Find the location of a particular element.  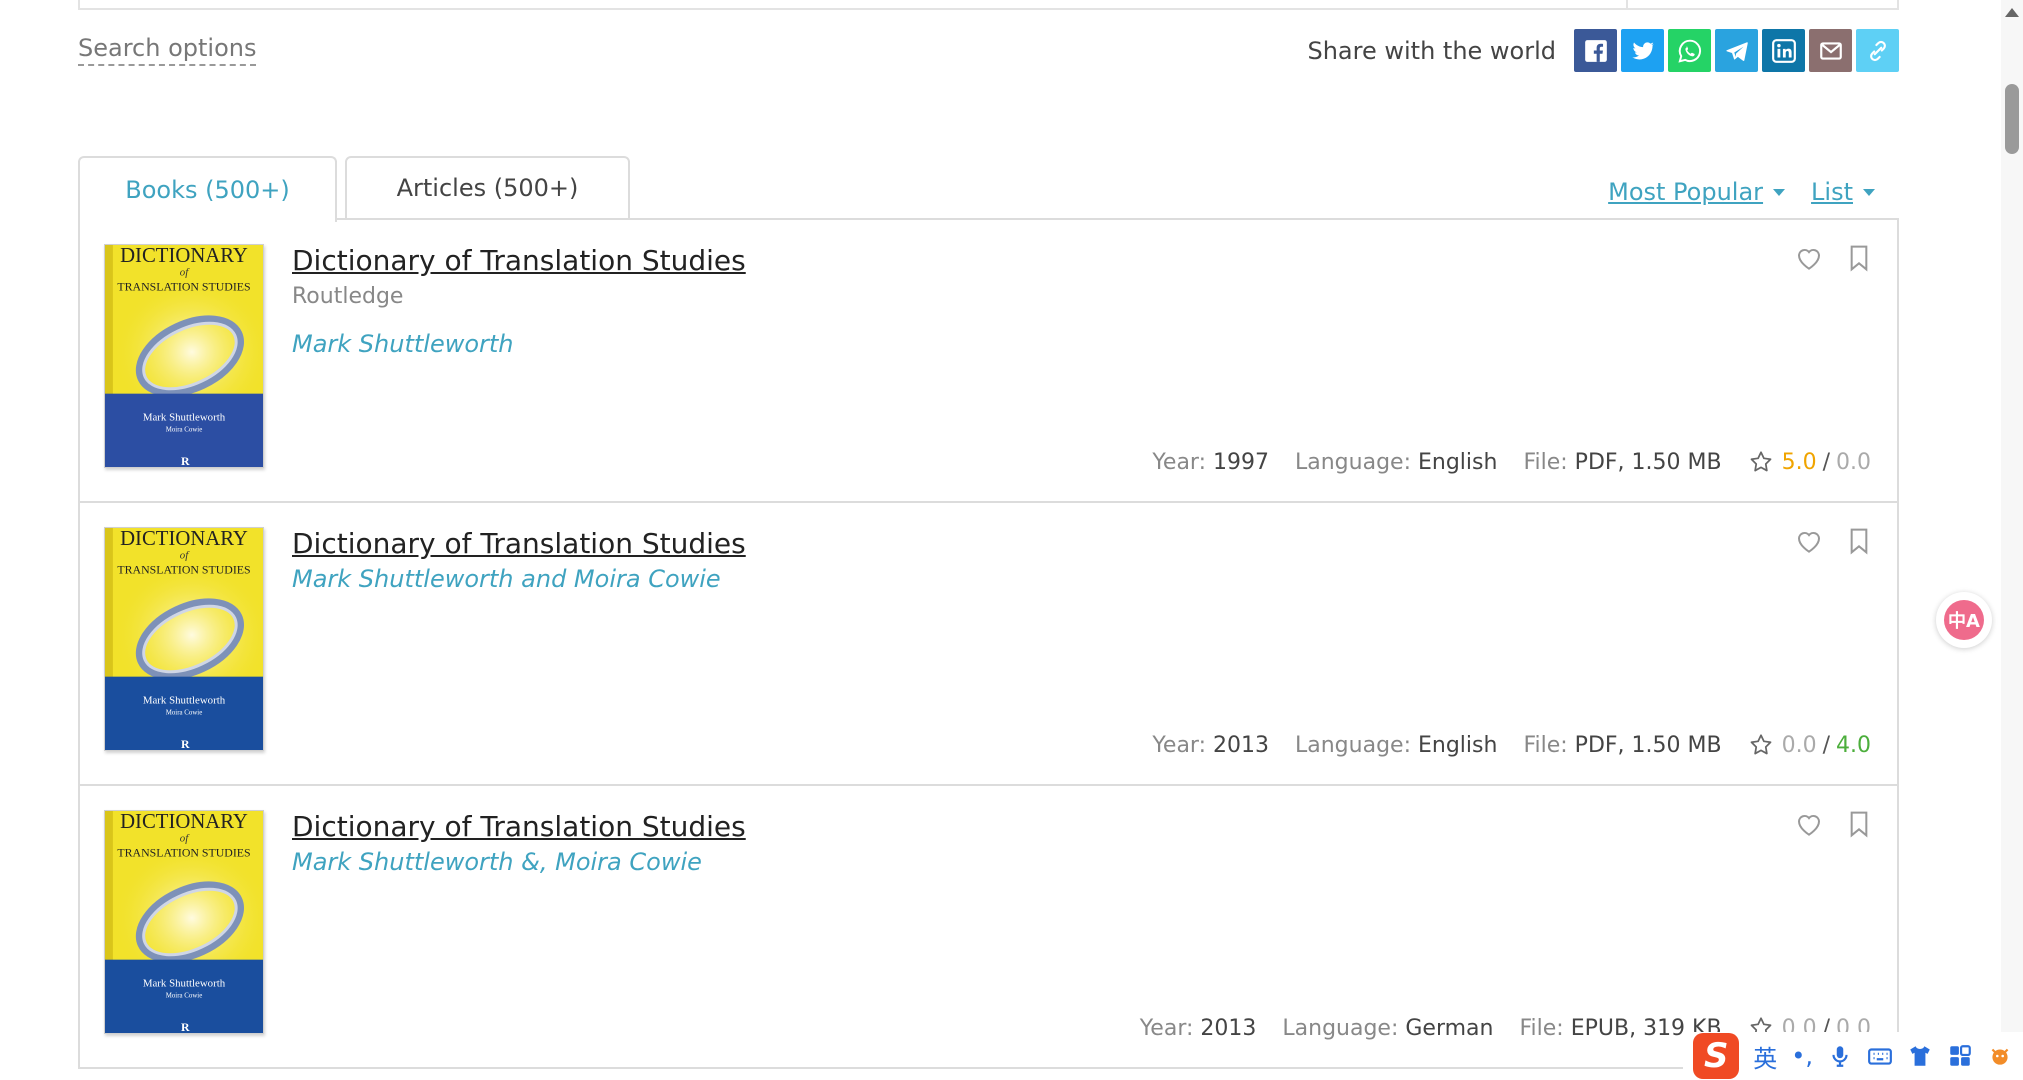

microphone-icon is located at coordinates (1840, 1056).